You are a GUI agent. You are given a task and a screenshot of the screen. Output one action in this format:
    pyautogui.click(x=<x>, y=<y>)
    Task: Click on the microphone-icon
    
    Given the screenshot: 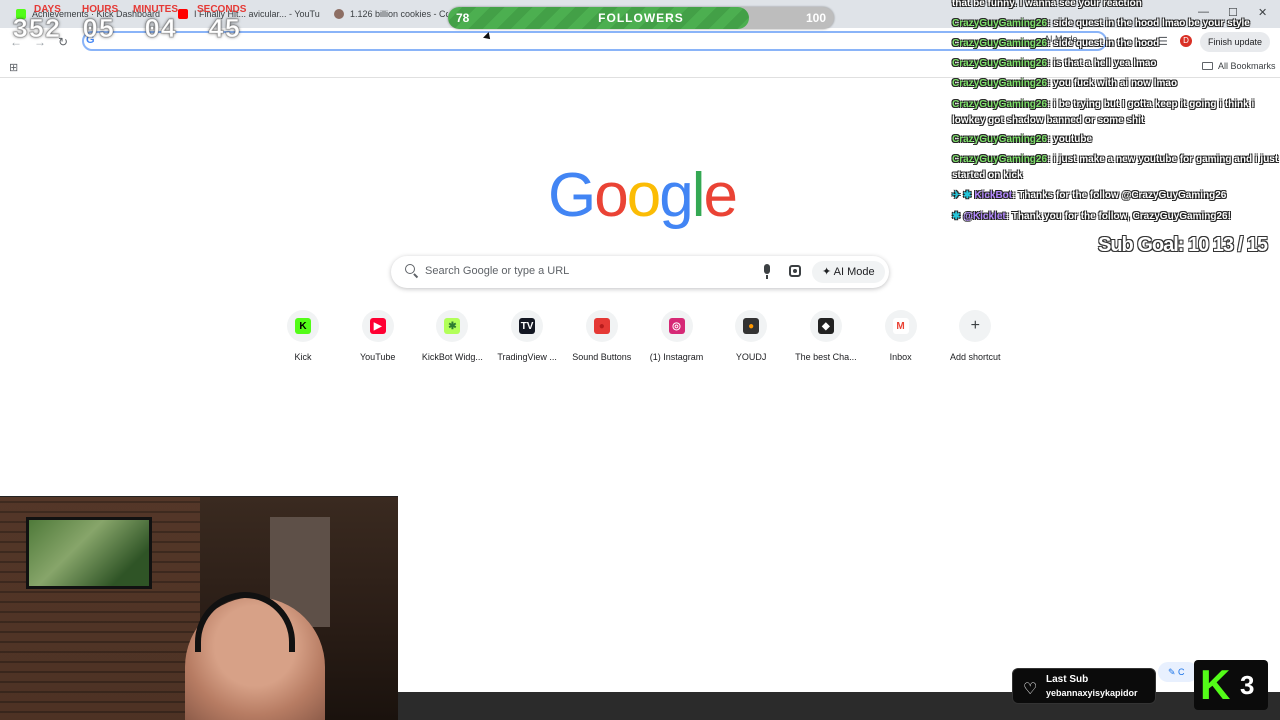 What is the action you would take?
    pyautogui.click(x=767, y=271)
    